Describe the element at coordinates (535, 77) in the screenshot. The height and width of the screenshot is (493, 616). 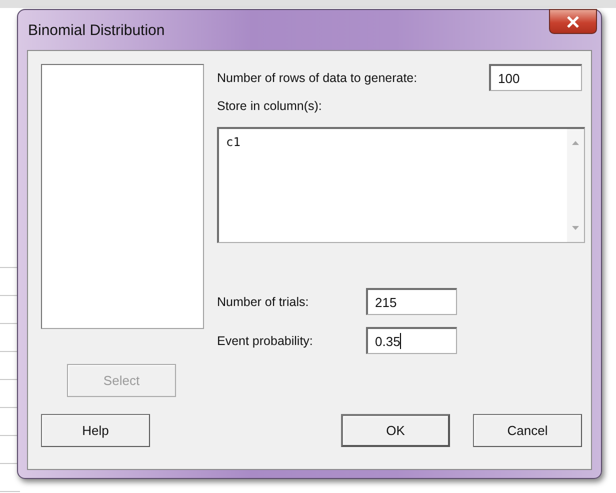
I see `input-field: 100` at that location.